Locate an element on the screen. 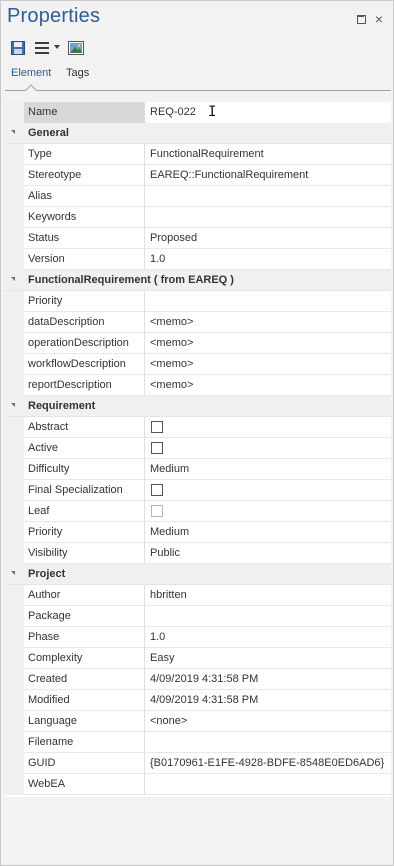 This screenshot has width=394, height=866. property-name: Author is located at coordinates (84, 595).